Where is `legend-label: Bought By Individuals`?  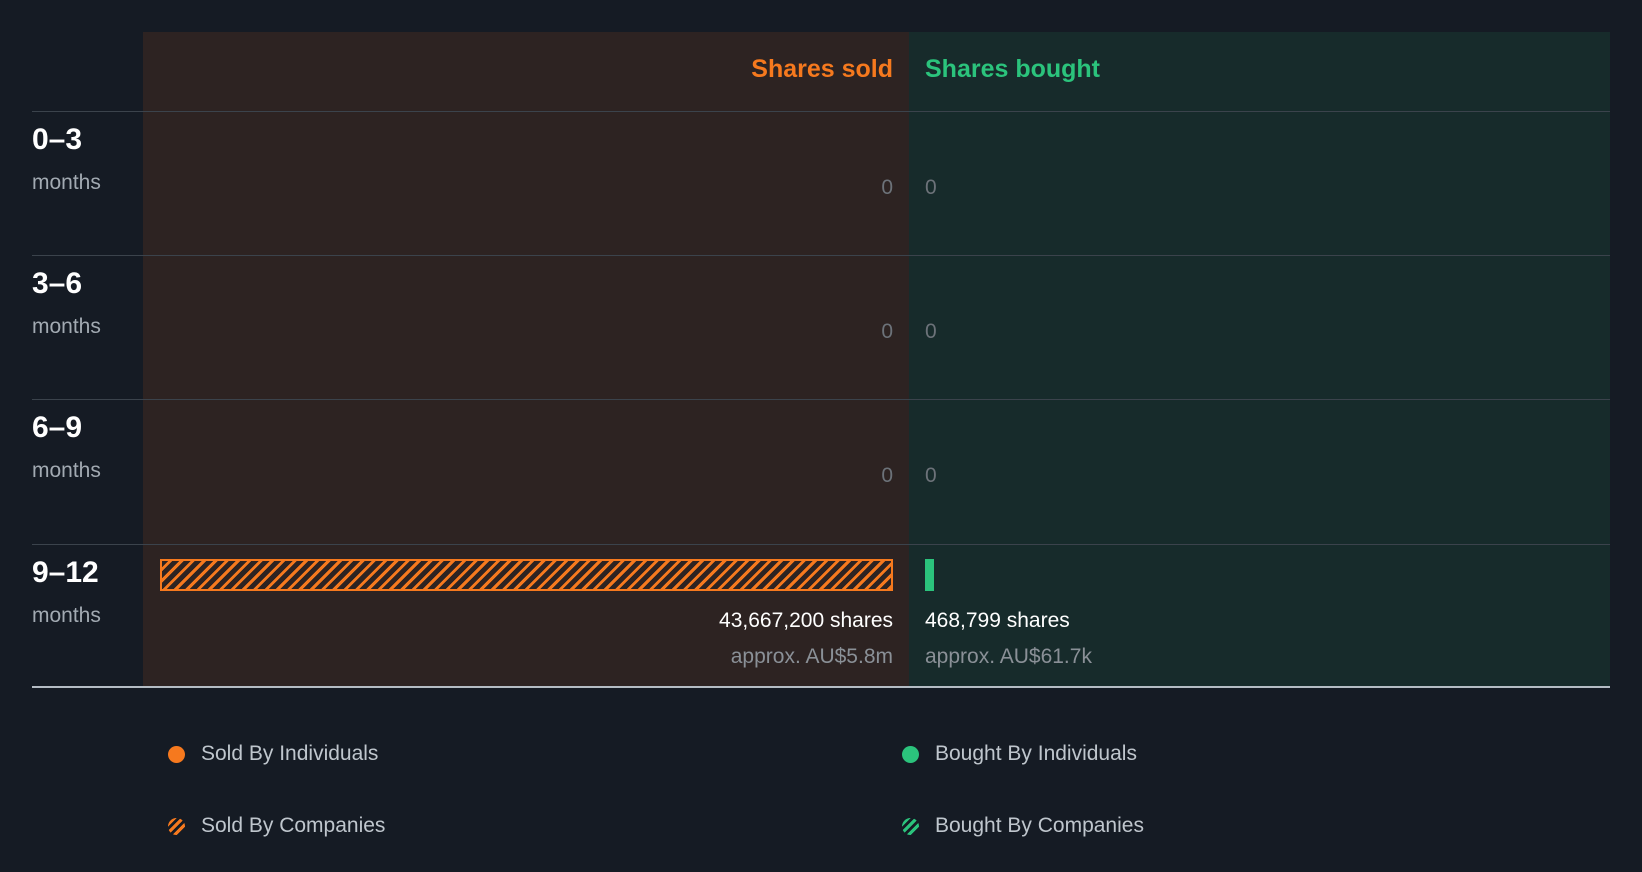 legend-label: Bought By Individuals is located at coordinates (1036, 753).